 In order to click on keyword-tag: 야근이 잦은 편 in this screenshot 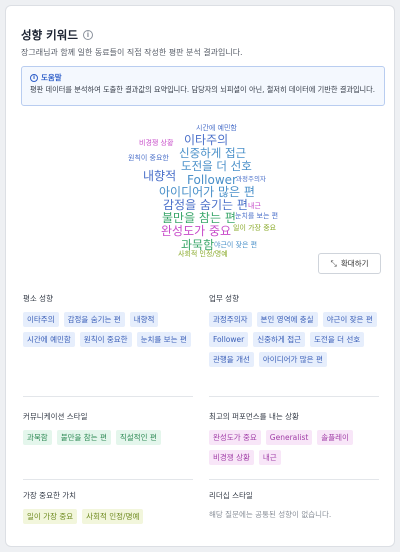, I will do `click(349, 319)`.